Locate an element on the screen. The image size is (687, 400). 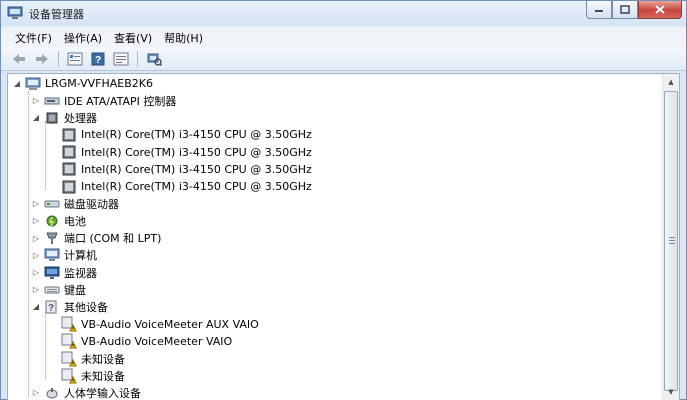
show-hidden-icon is located at coordinates (121, 58).